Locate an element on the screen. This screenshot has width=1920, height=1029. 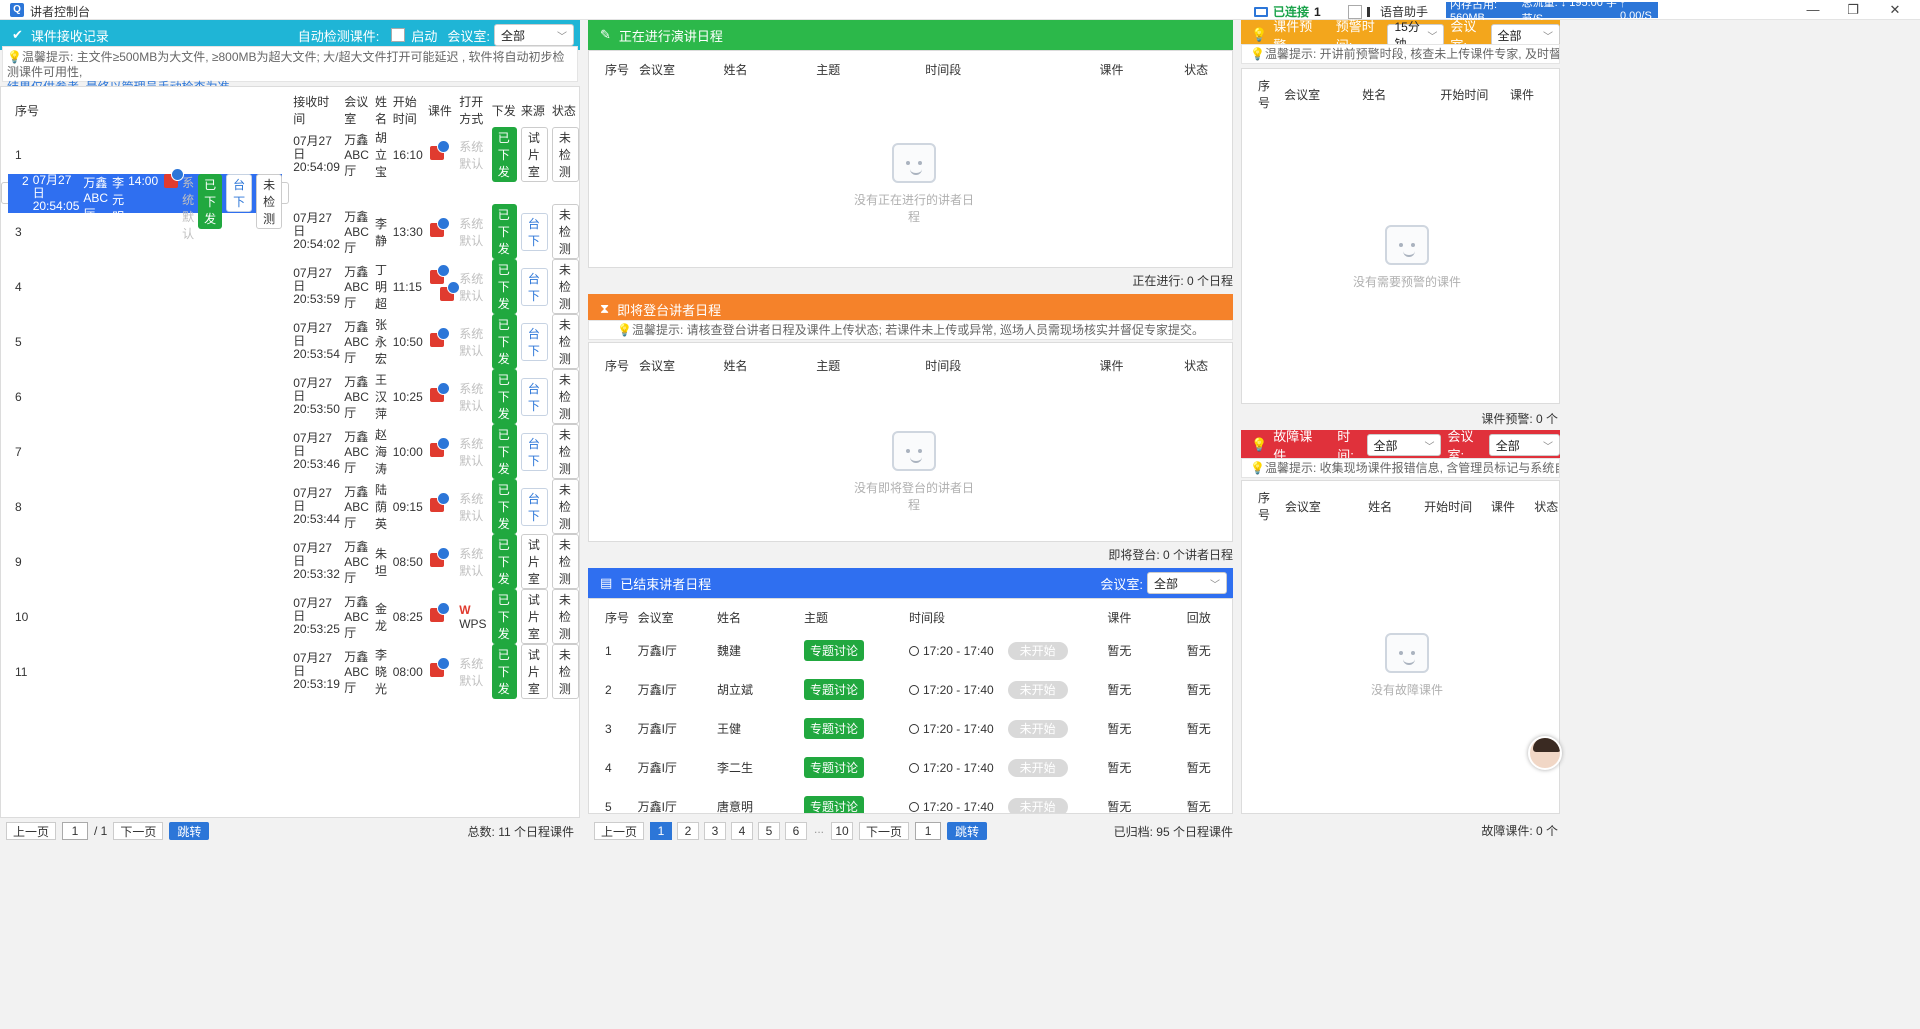
hourglass-icon: ⧗ is located at coordinates (605, 308).